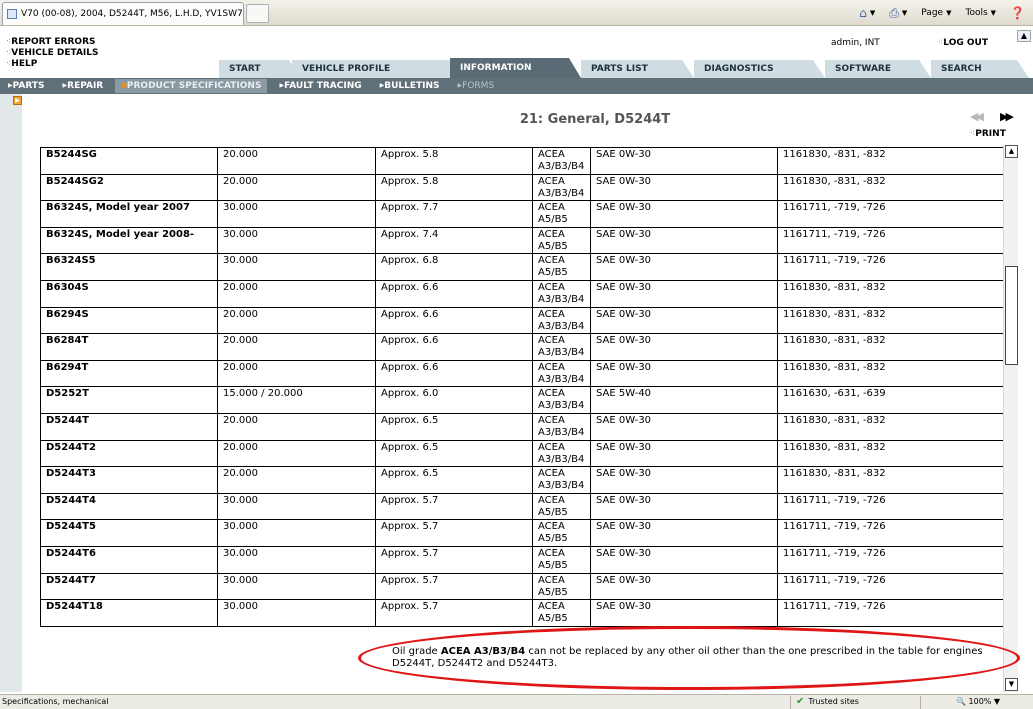  I want to click on security-zone-label: Trusted sites, so click(833, 701).